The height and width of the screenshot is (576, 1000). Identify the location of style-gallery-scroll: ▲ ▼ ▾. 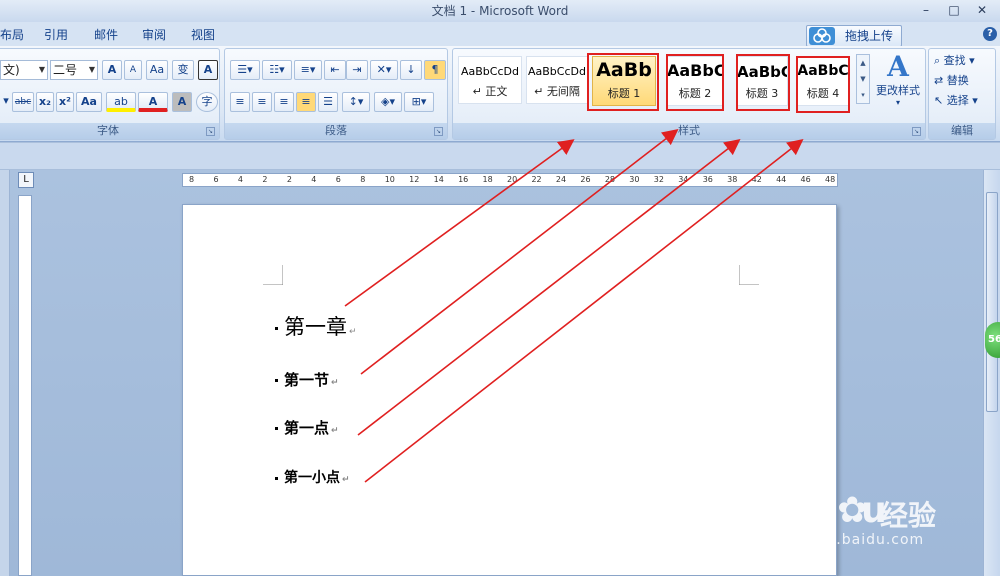
(863, 79).